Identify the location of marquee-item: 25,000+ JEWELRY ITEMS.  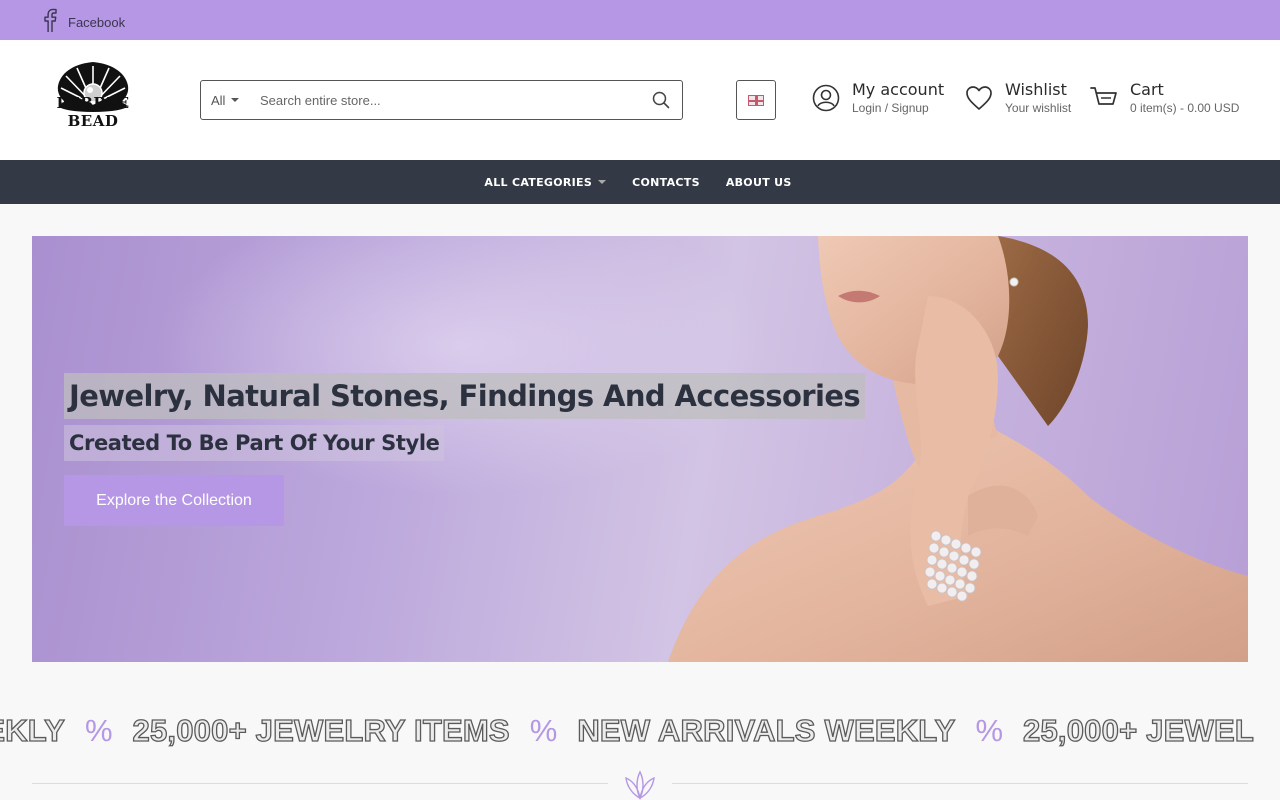
(321, 730).